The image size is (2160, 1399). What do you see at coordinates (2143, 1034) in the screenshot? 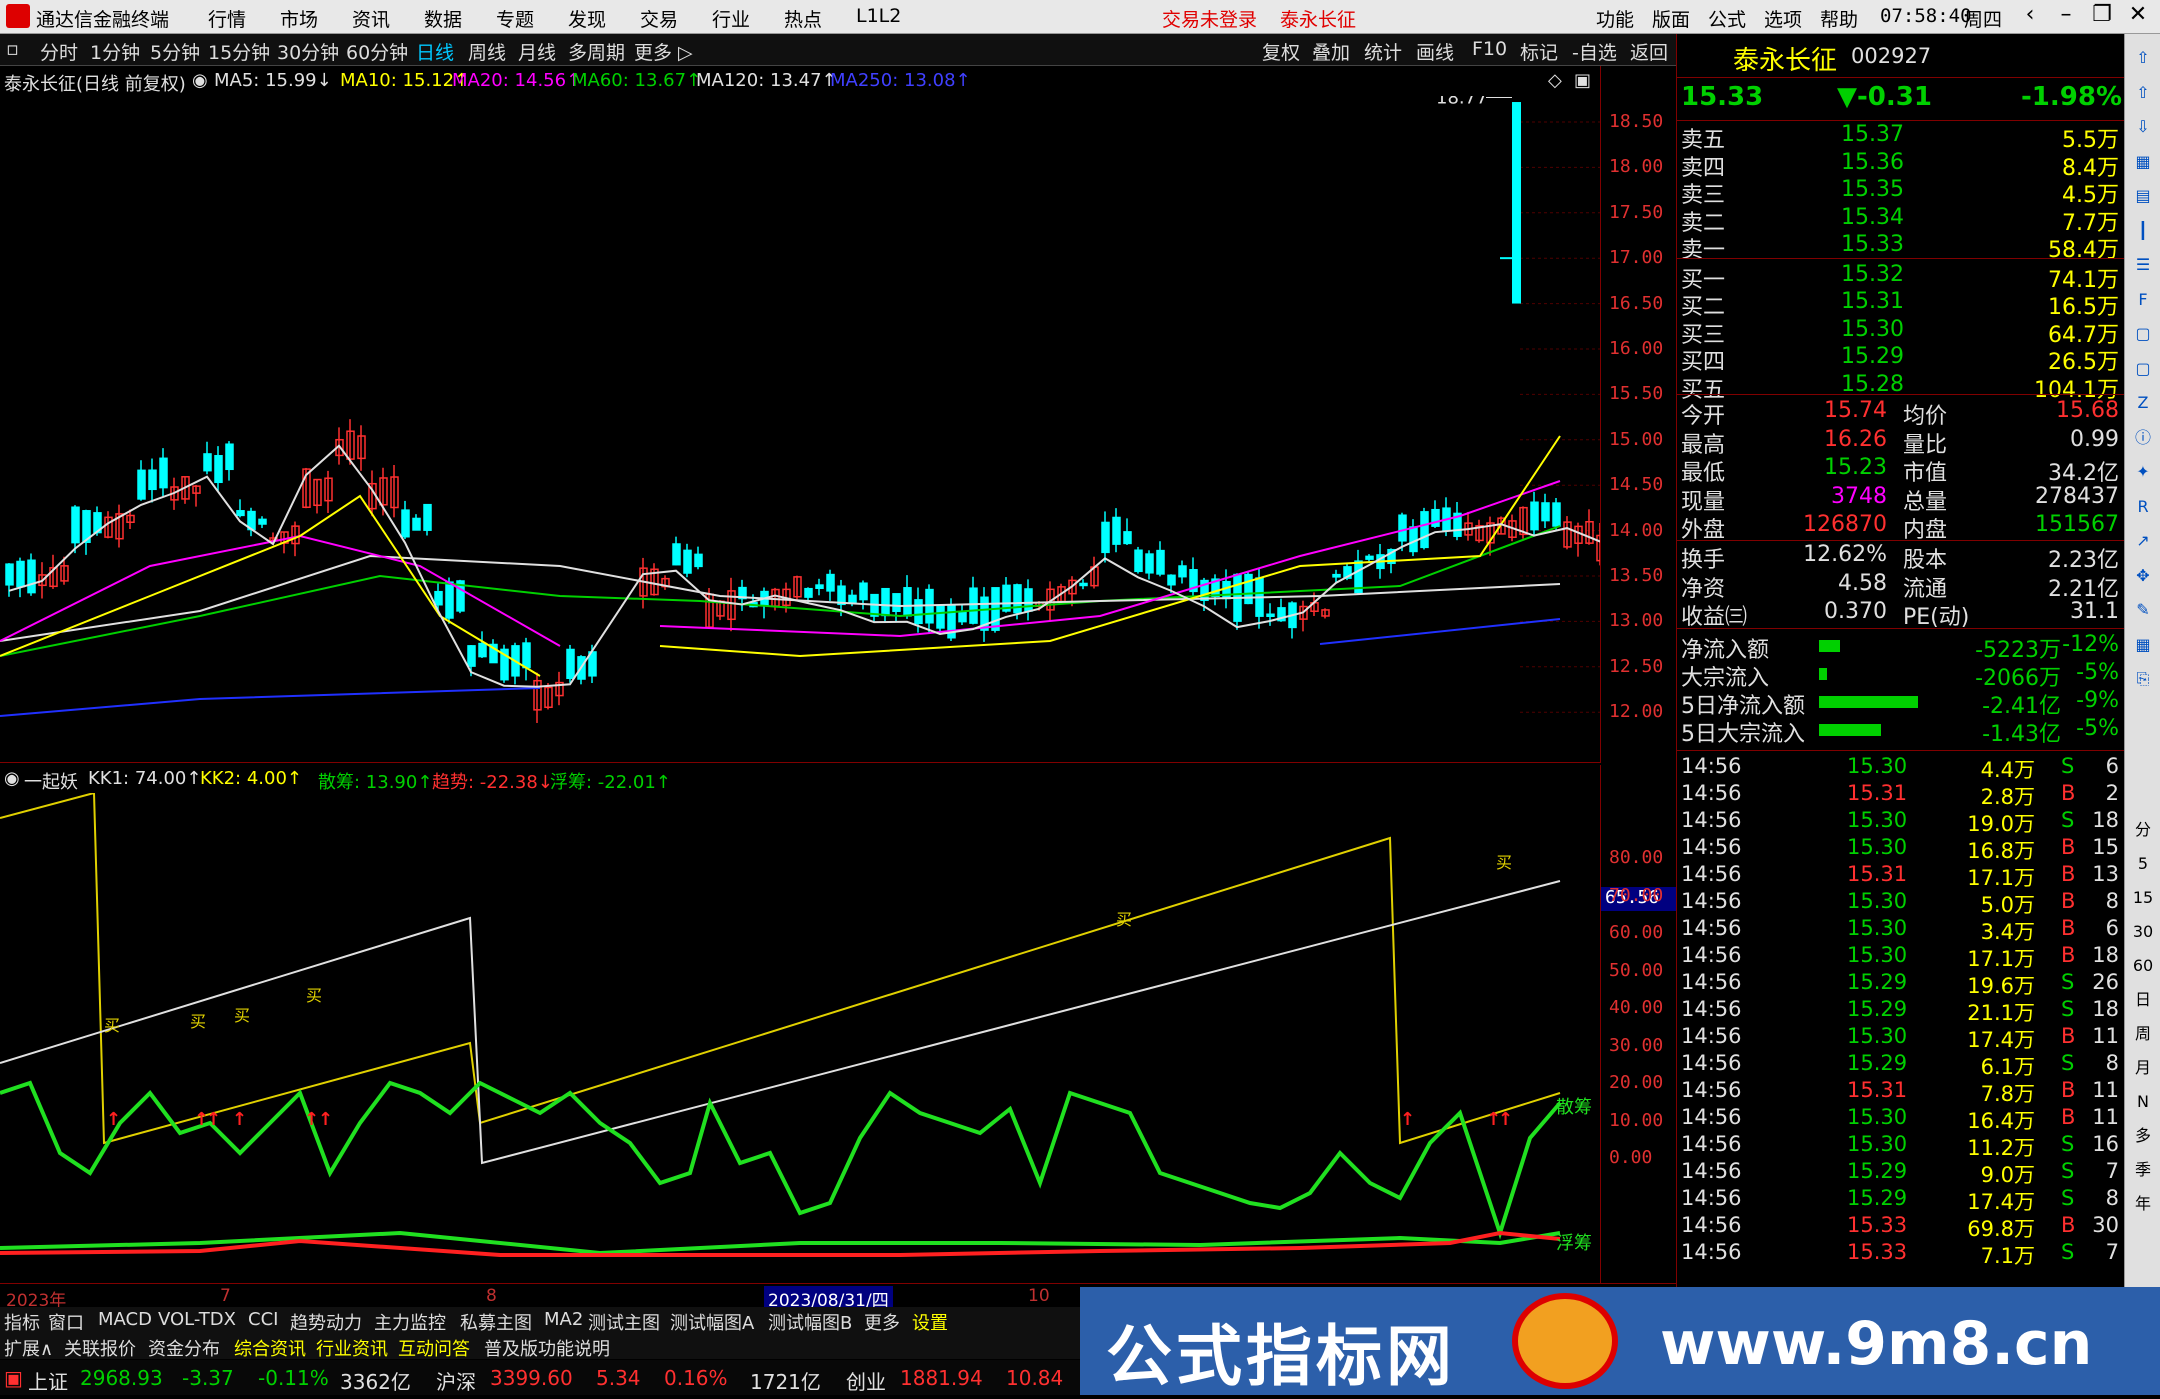
I see `side-period-6: 周` at bounding box center [2143, 1034].